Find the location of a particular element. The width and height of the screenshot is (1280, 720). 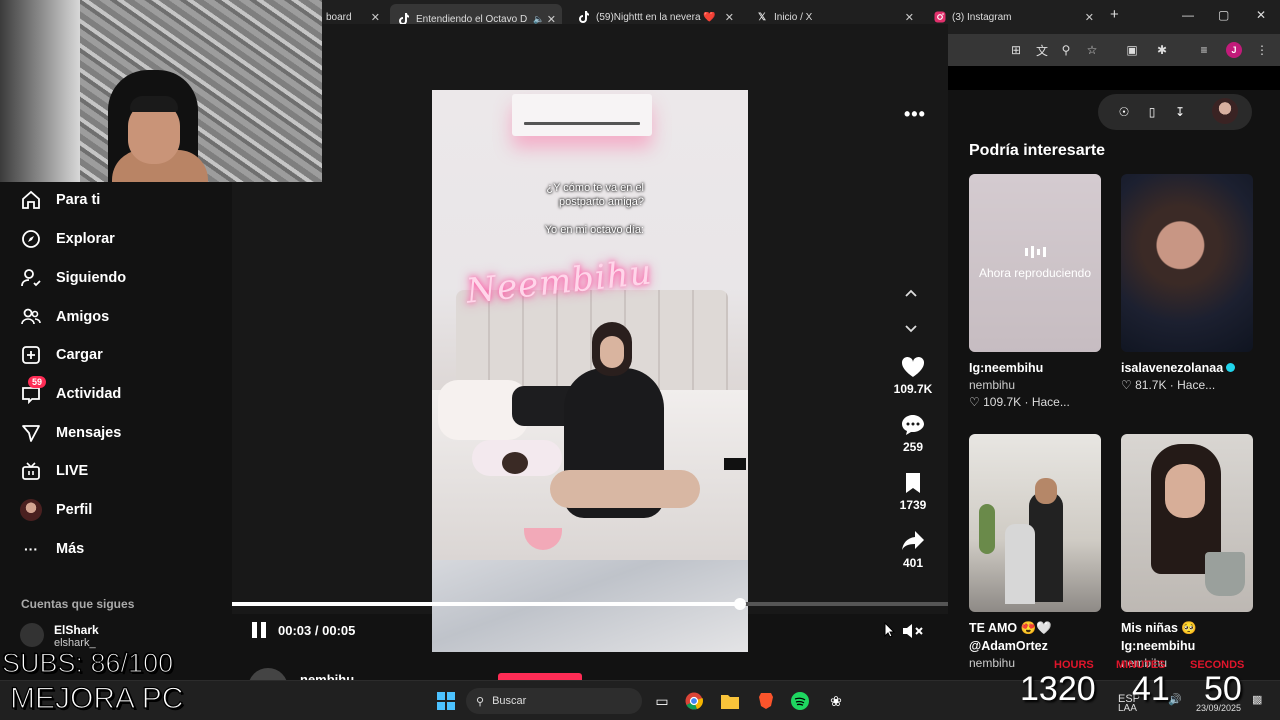

tab-title: board is located at coordinates (339, 17).